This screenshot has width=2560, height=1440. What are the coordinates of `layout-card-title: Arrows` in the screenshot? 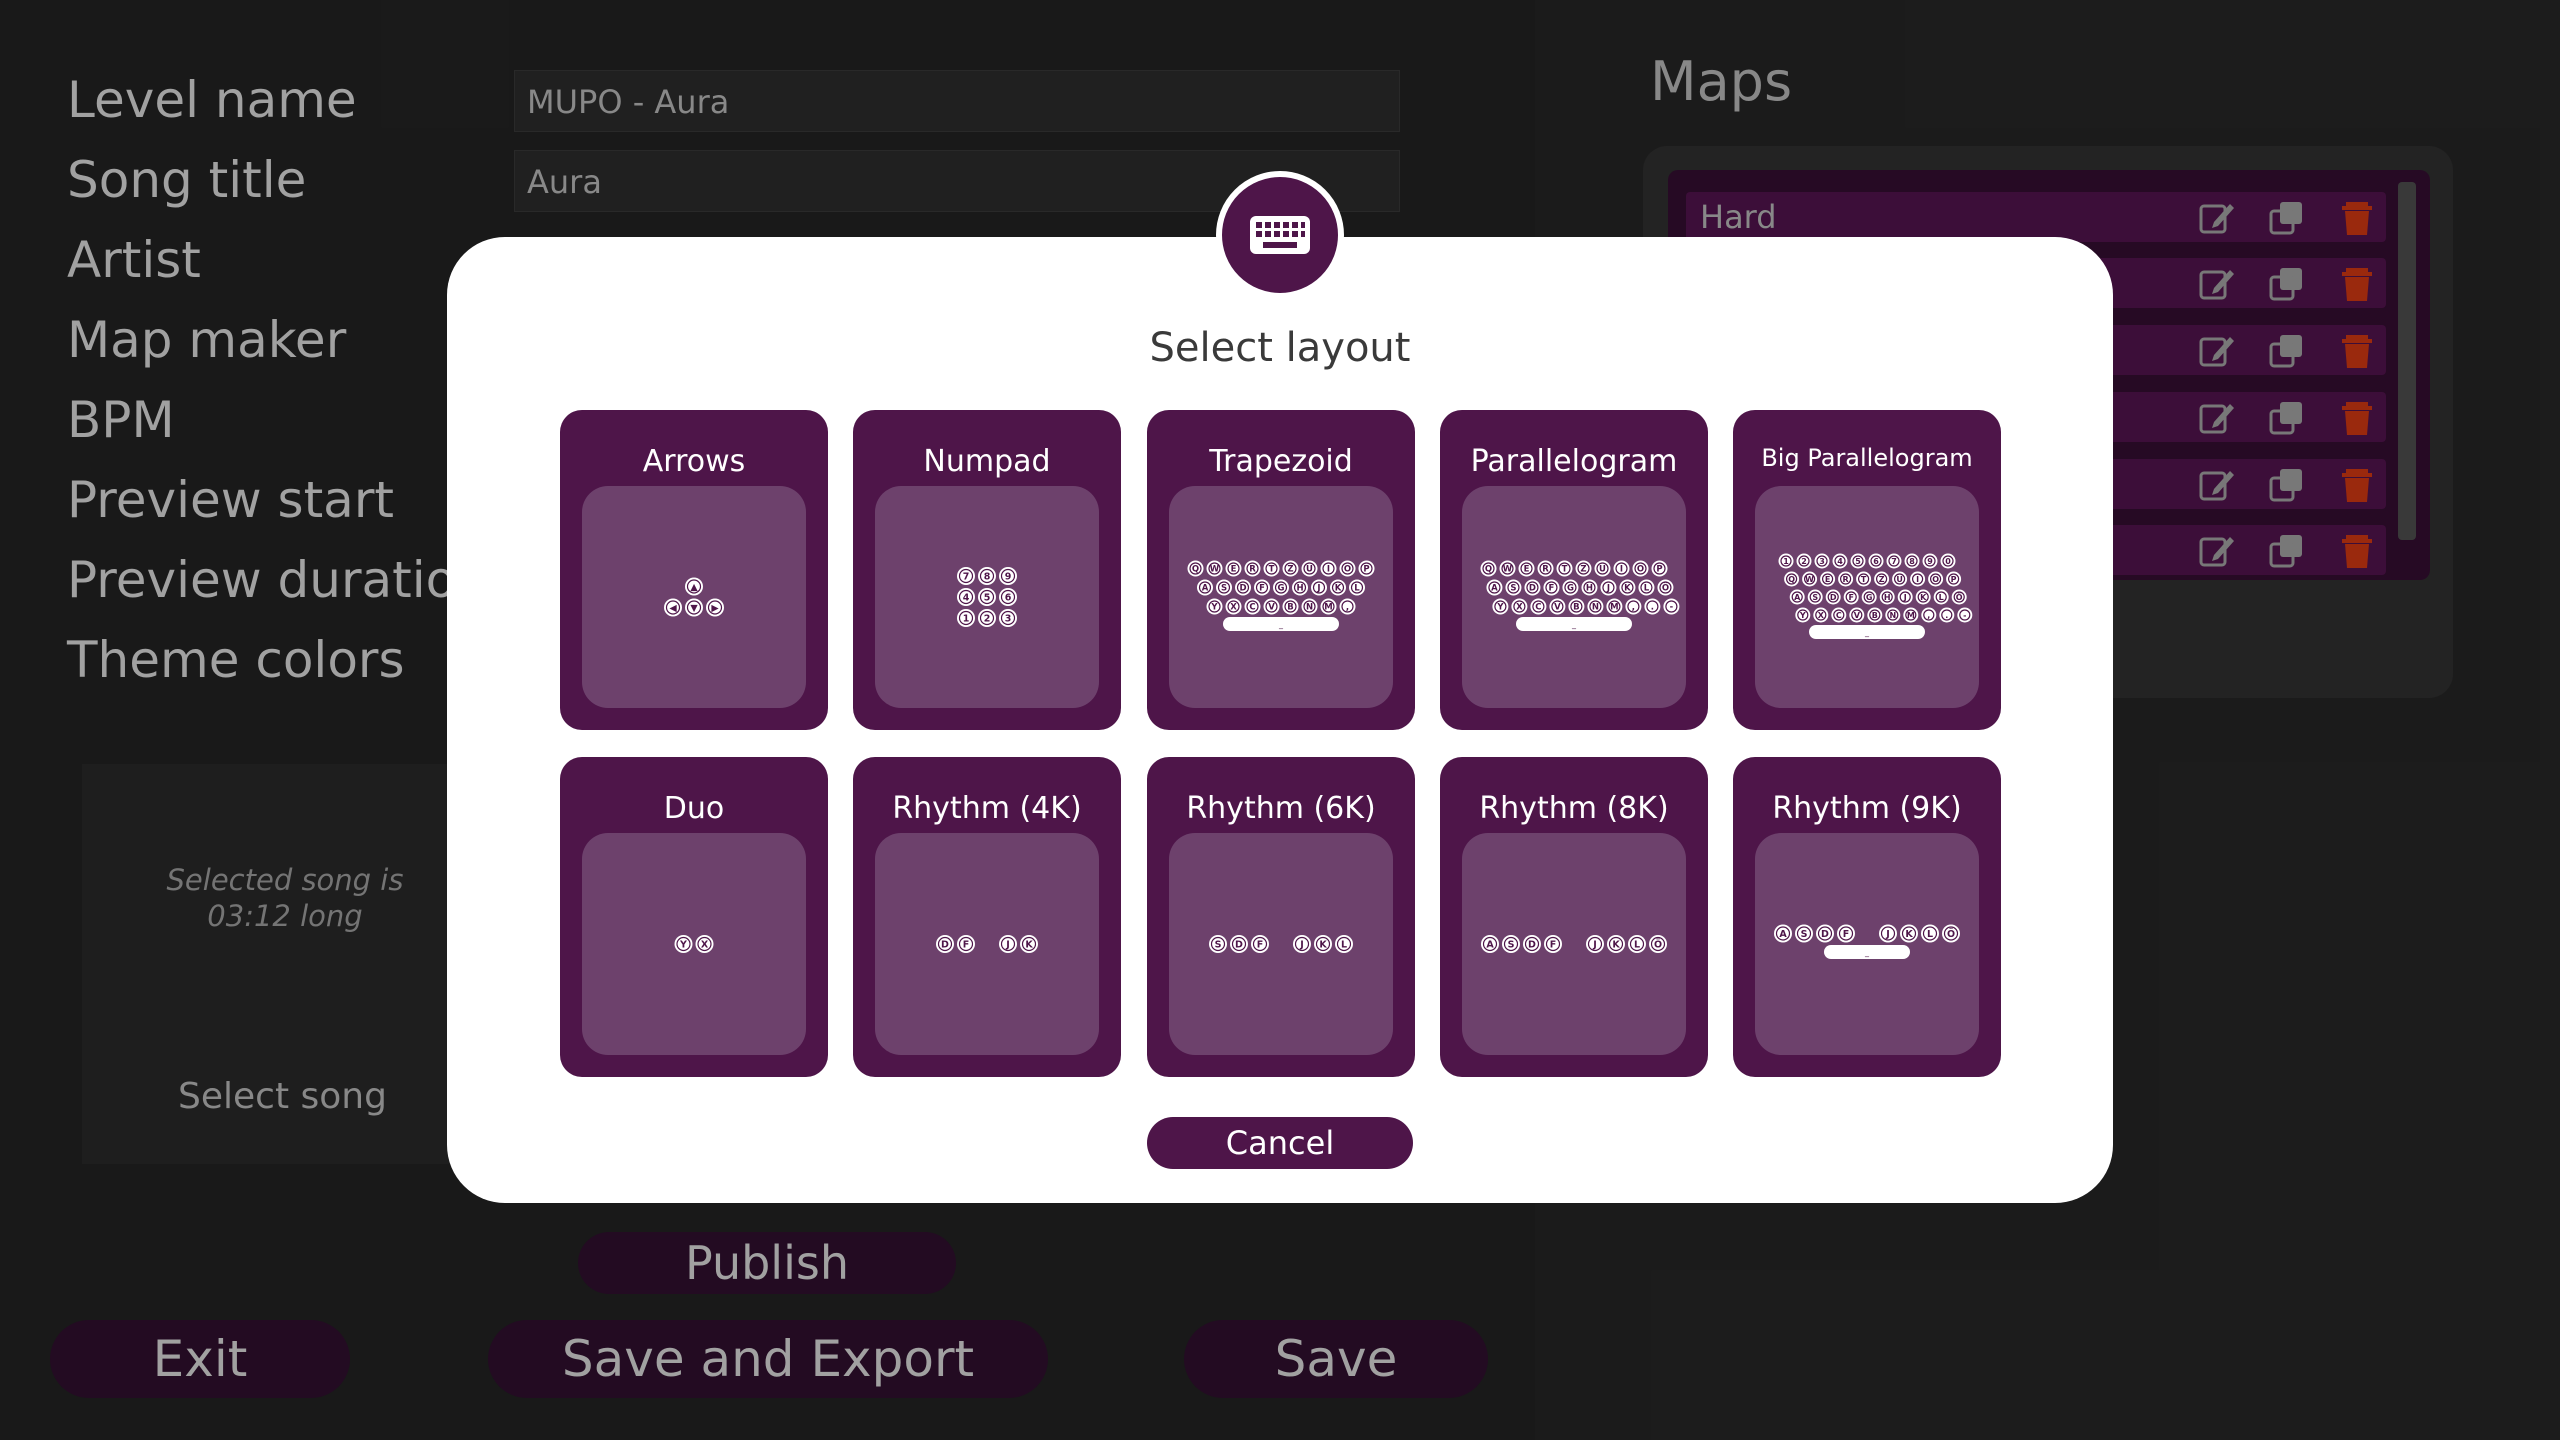 It's located at (694, 461).